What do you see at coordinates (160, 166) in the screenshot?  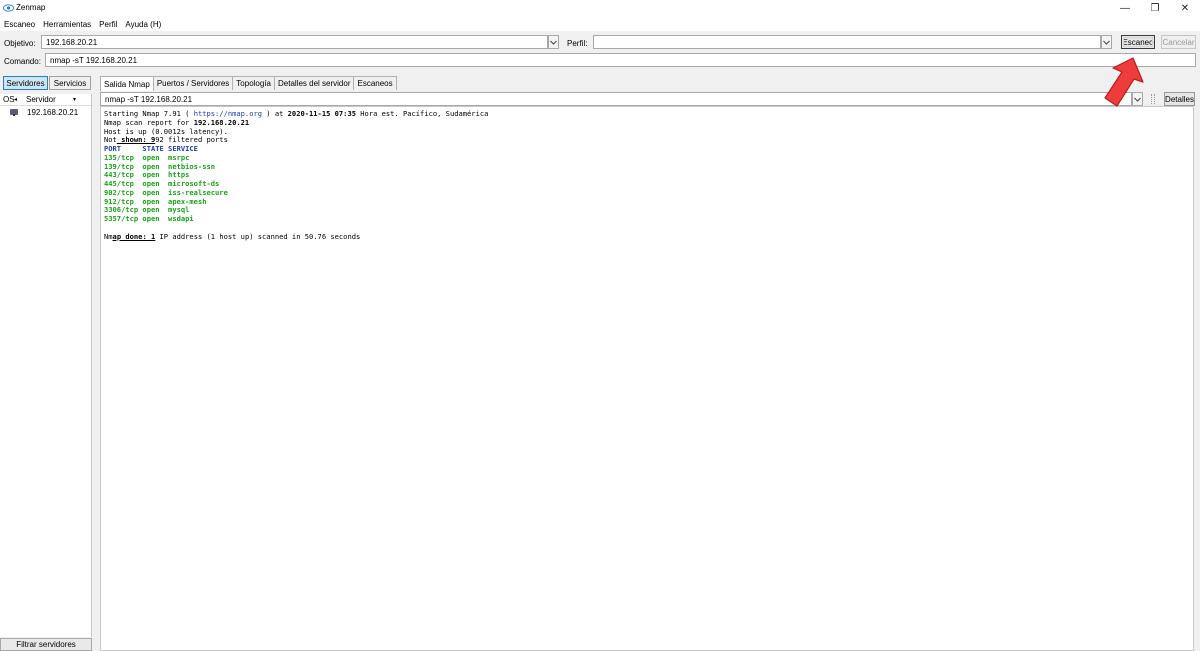 I see `port-row: 139/tcp open netbios-ssn` at bounding box center [160, 166].